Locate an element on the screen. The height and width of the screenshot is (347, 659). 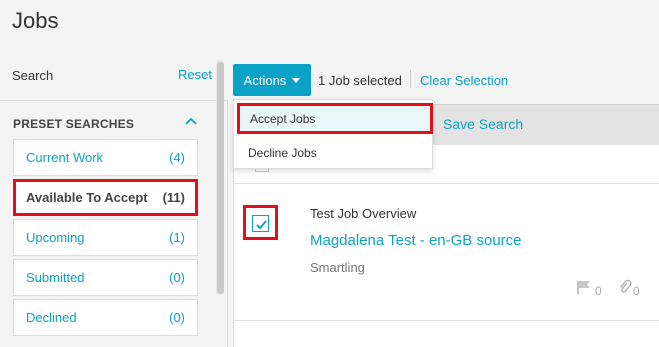
paperclip-icon is located at coordinates (625, 286).